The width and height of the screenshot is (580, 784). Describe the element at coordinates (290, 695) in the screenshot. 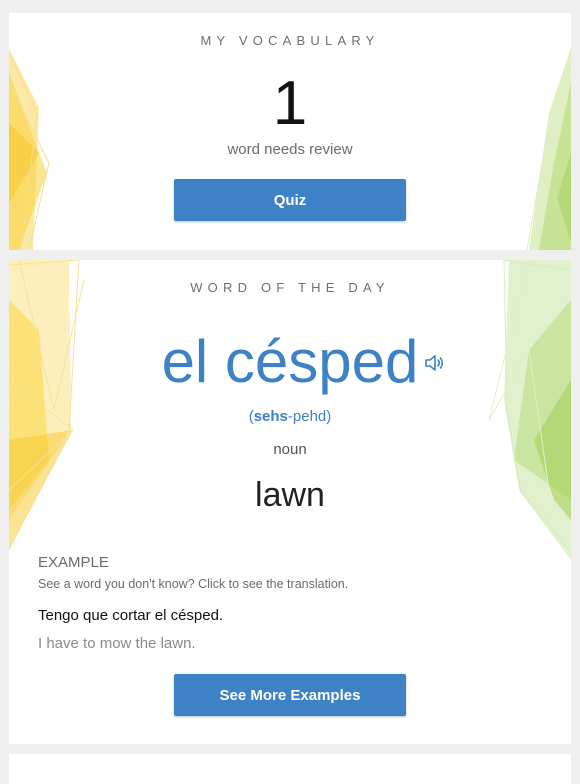

I see `see-more-examples-button: See More Examples` at that location.